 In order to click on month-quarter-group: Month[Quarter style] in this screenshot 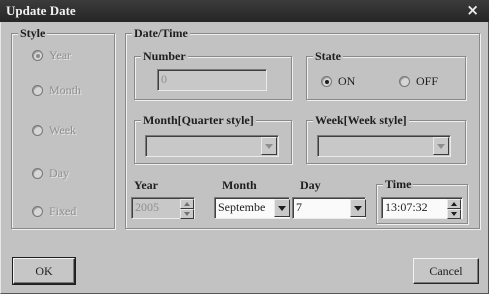, I will do `click(213, 138)`.